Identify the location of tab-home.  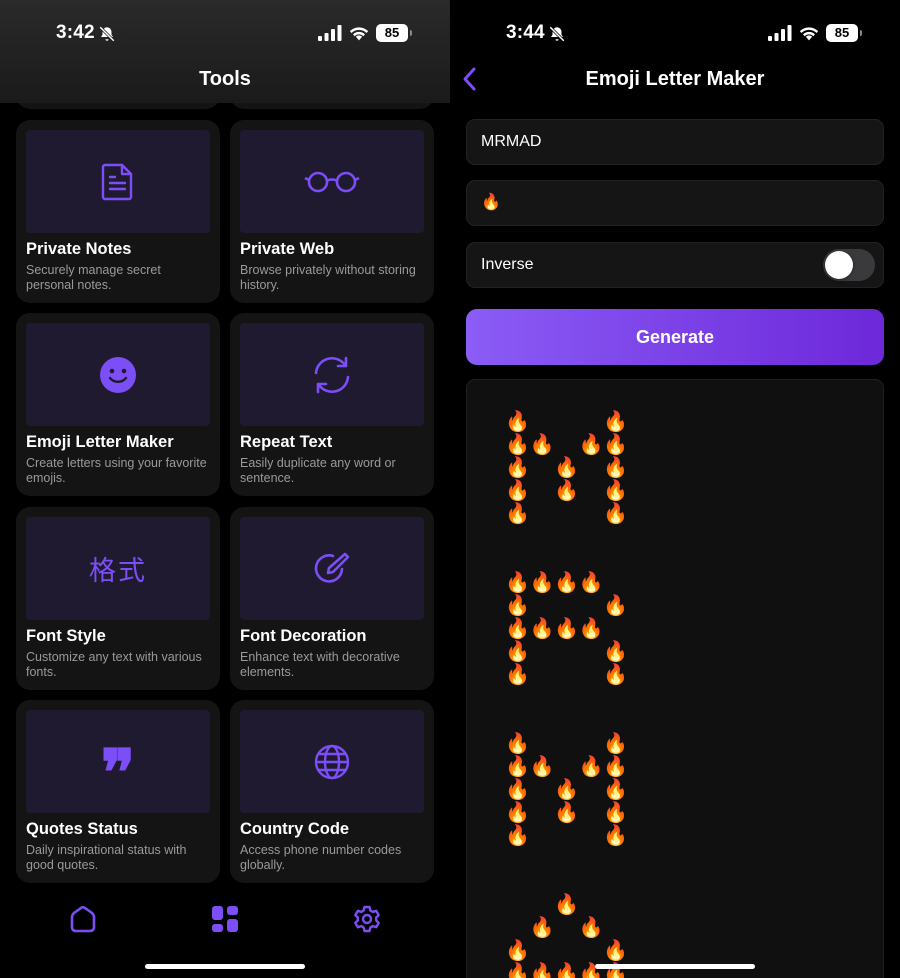
(83, 919).